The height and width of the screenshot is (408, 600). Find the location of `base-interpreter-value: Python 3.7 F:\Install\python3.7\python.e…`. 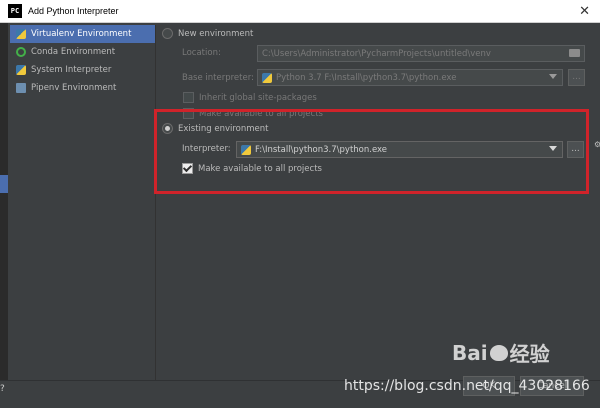

base-interpreter-value: Python 3.7 F:\Install\python3.7\python.e… is located at coordinates (366, 77).